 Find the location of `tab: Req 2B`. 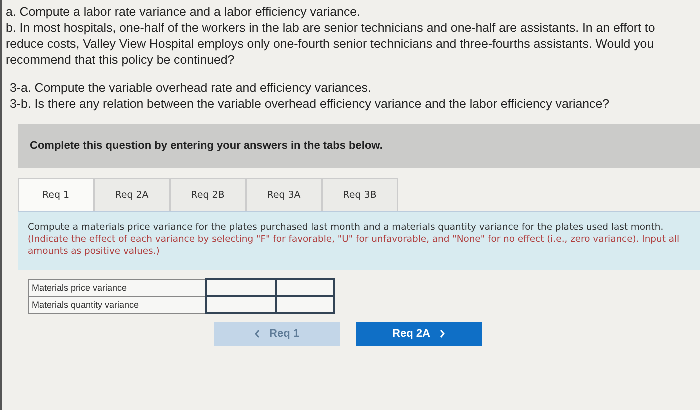

tab: Req 2B is located at coordinates (208, 194).